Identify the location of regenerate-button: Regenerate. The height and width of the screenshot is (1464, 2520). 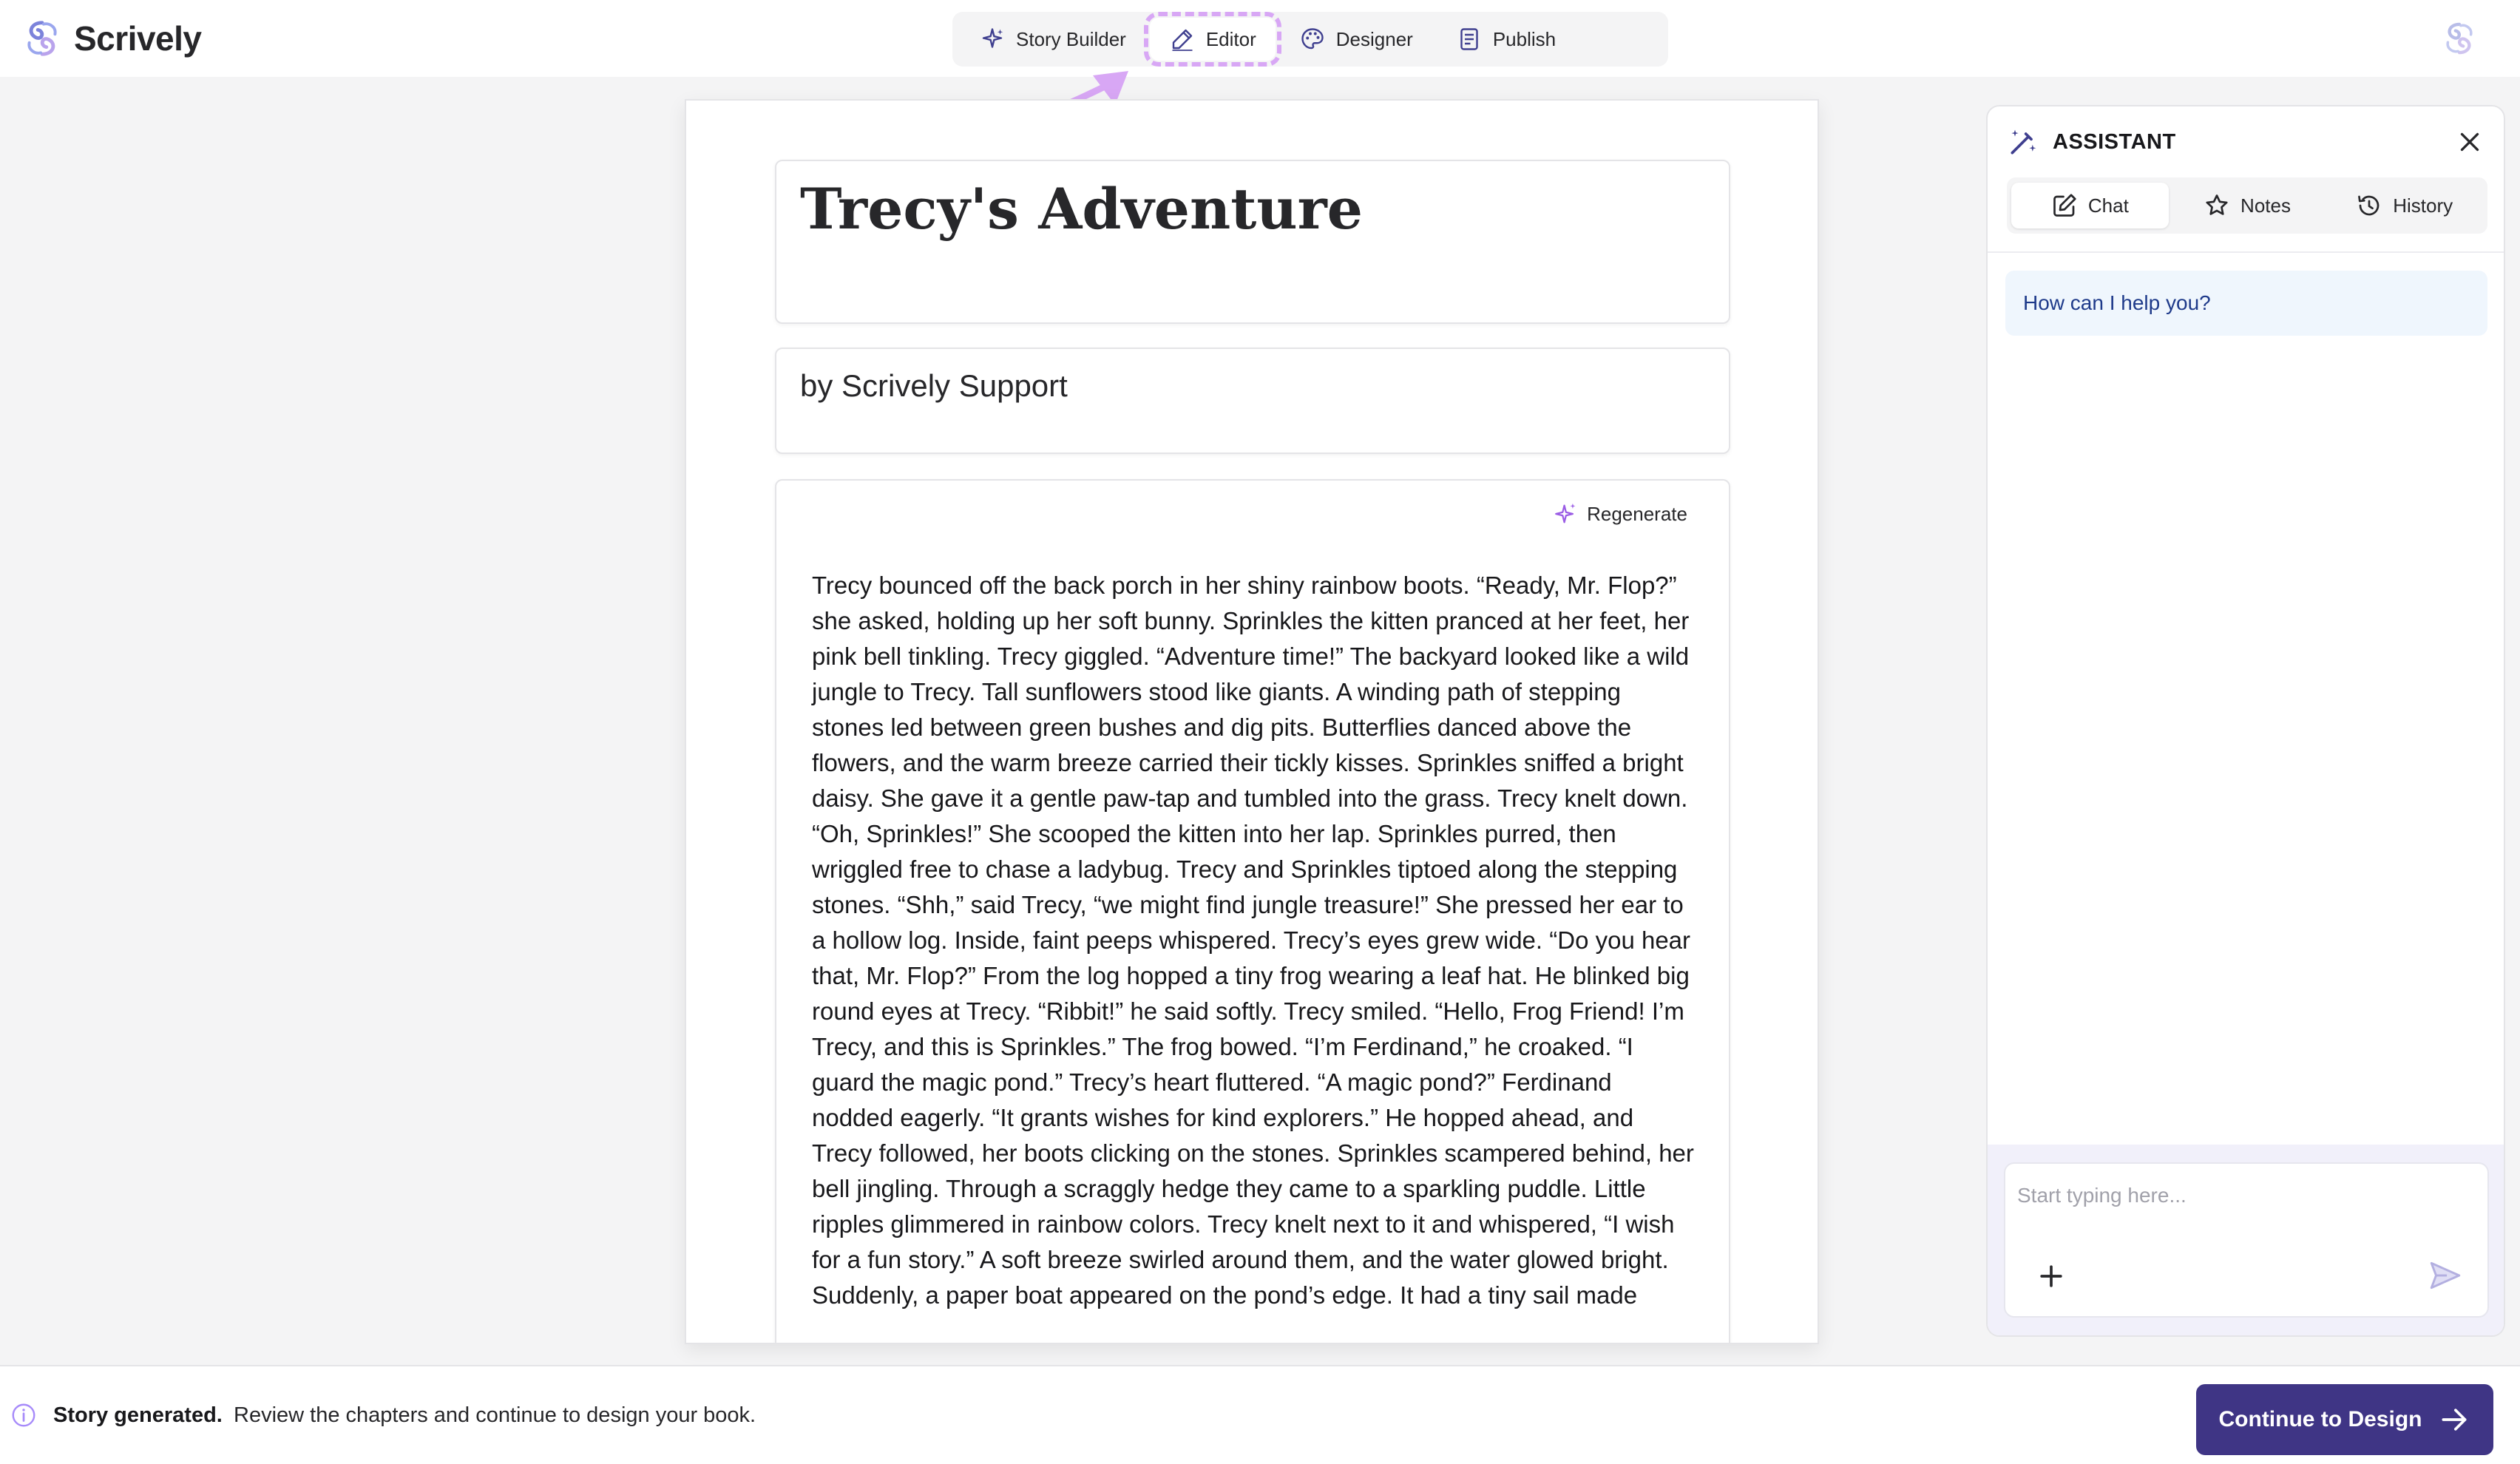
(1620, 513).